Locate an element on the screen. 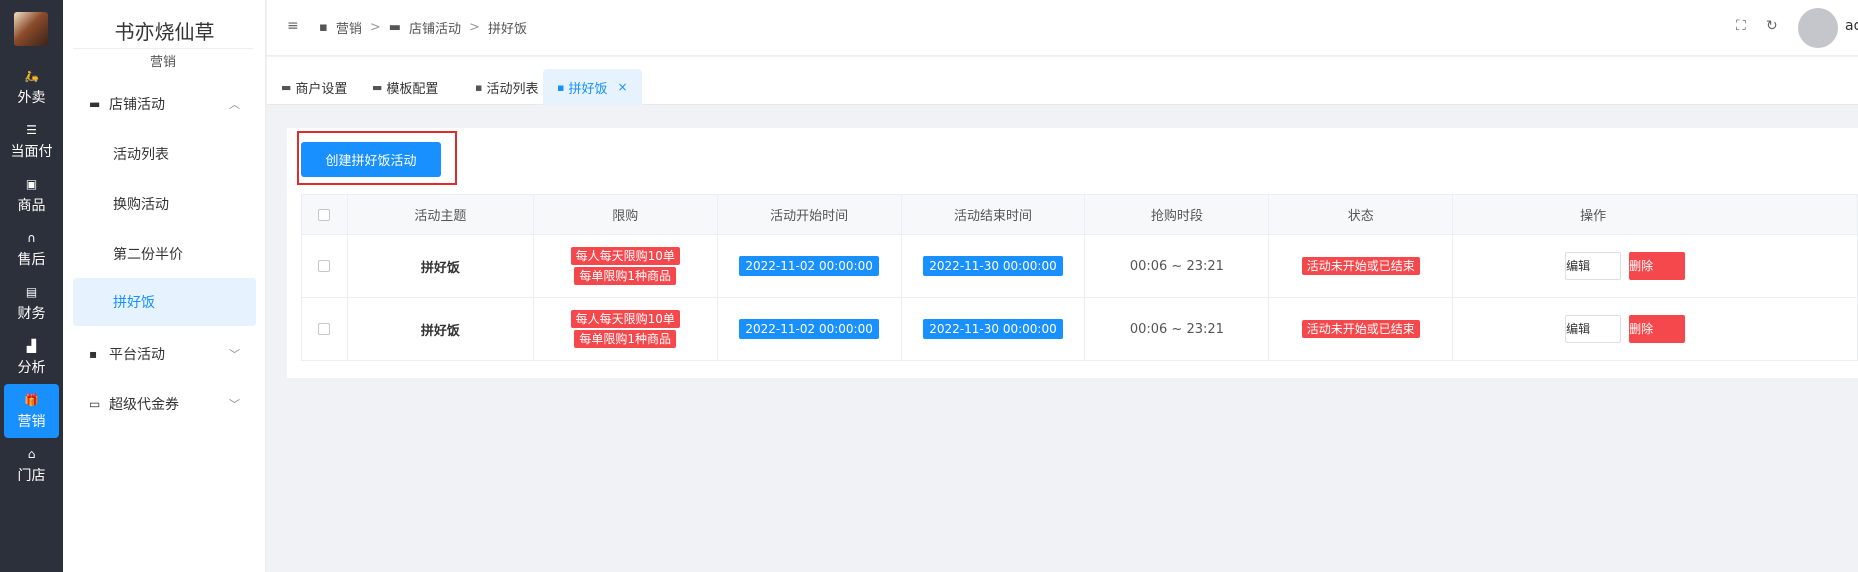  tab-label: 模板配置 is located at coordinates (412, 89).